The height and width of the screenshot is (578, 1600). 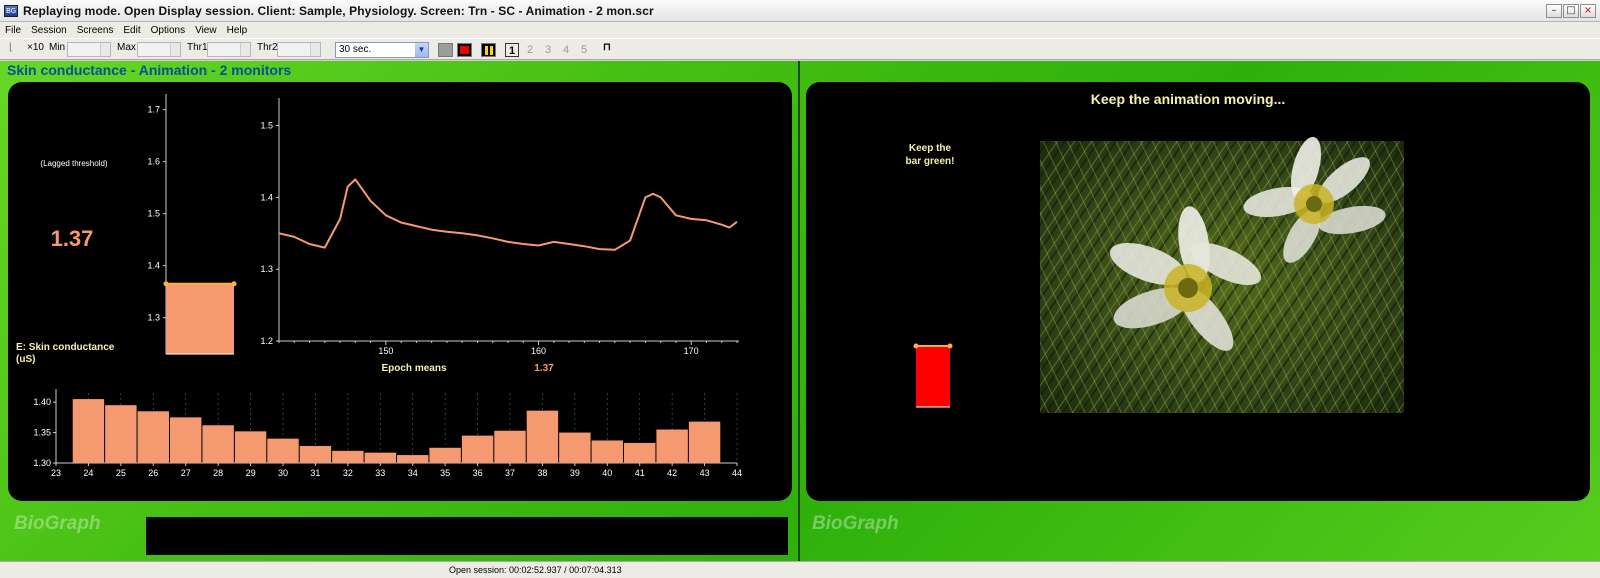 What do you see at coordinates (548, 50) in the screenshot?
I see `page-3-button: 3` at bounding box center [548, 50].